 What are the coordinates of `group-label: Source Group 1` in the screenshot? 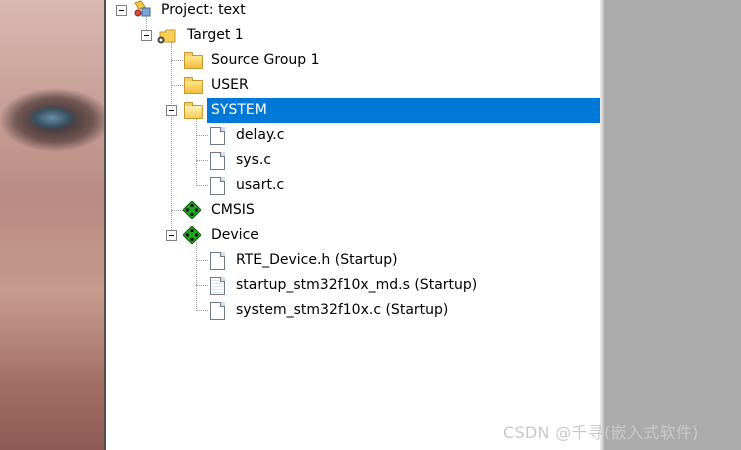 It's located at (265, 60).